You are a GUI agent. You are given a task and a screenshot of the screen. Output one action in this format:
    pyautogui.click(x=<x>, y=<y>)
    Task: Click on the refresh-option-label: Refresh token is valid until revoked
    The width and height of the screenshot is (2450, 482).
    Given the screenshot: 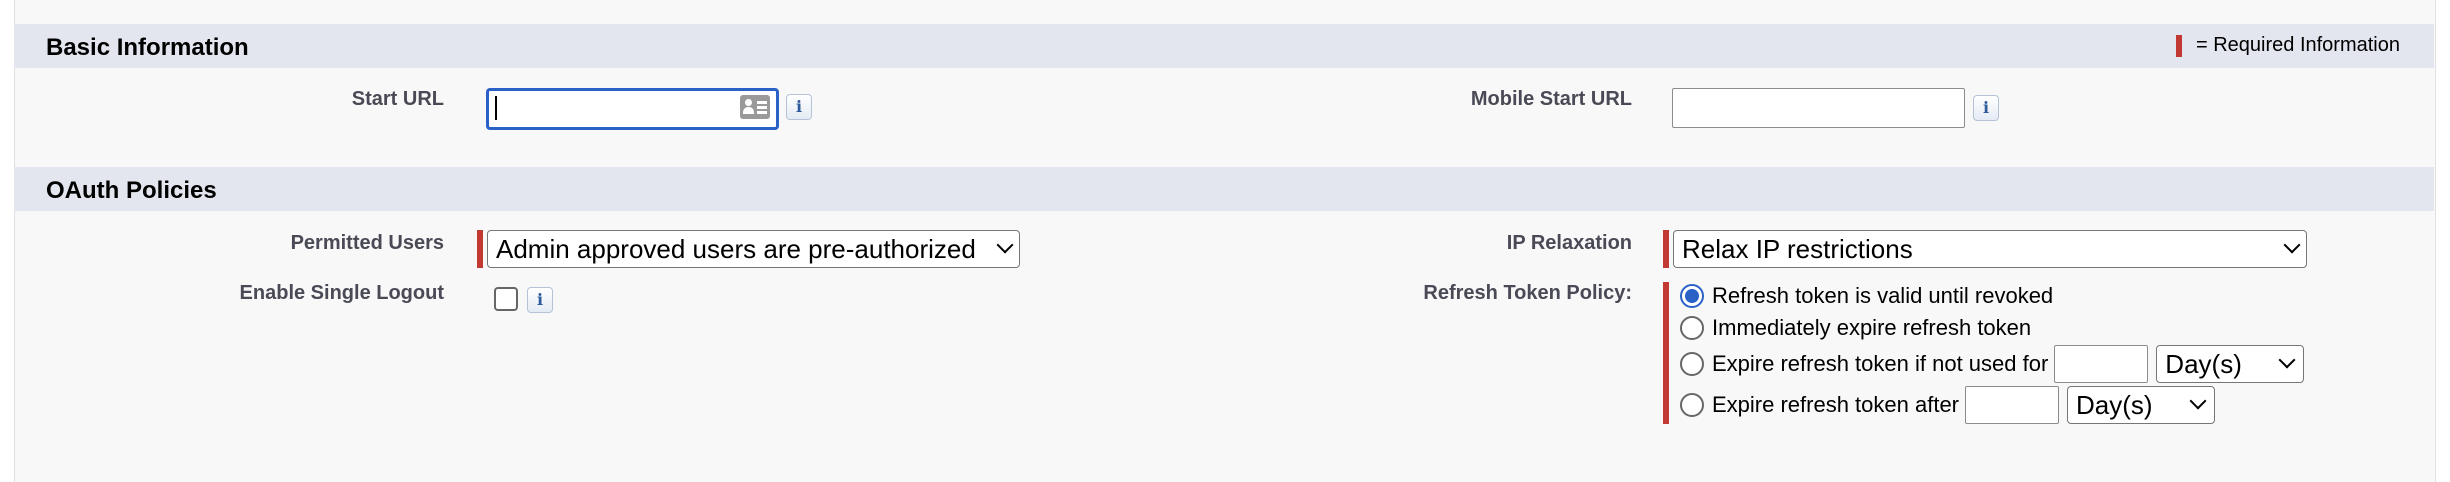 What is the action you would take?
    pyautogui.click(x=1883, y=295)
    